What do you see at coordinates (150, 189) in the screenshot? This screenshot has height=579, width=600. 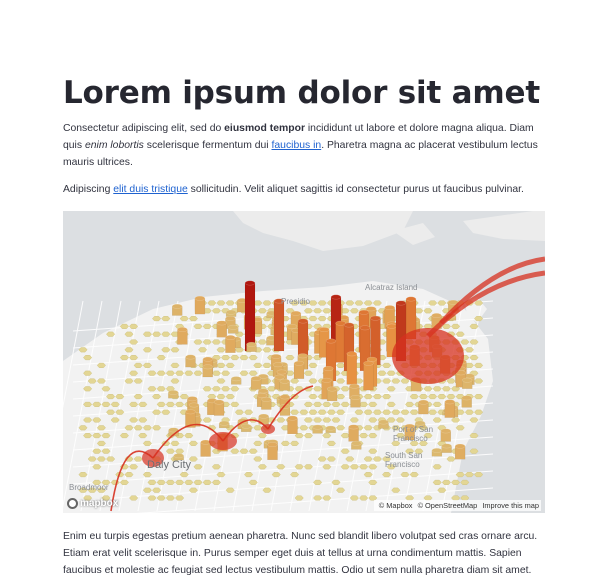 I see `tristique-link: elit duis tristique` at bounding box center [150, 189].